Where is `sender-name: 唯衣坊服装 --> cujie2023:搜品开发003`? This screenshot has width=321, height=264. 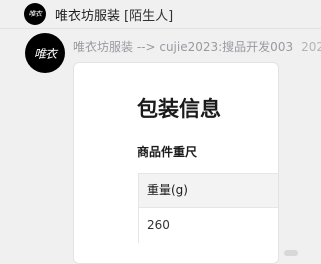 sender-name: 唯衣坊服装 --> cujie2023:搜品开发003 is located at coordinates (183, 47).